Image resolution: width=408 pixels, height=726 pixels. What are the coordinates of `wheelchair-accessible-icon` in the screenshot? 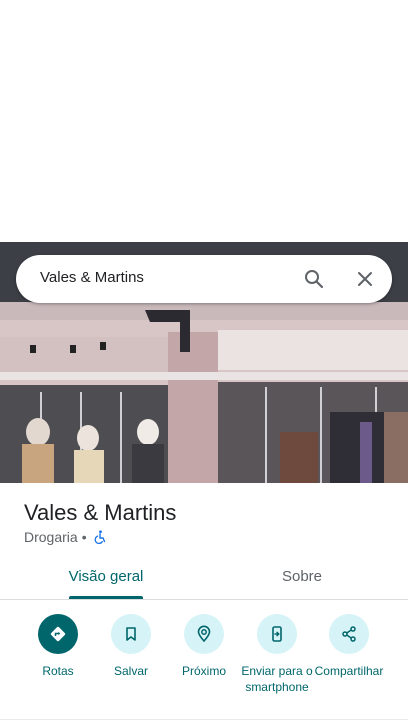 It's located at (99, 537).